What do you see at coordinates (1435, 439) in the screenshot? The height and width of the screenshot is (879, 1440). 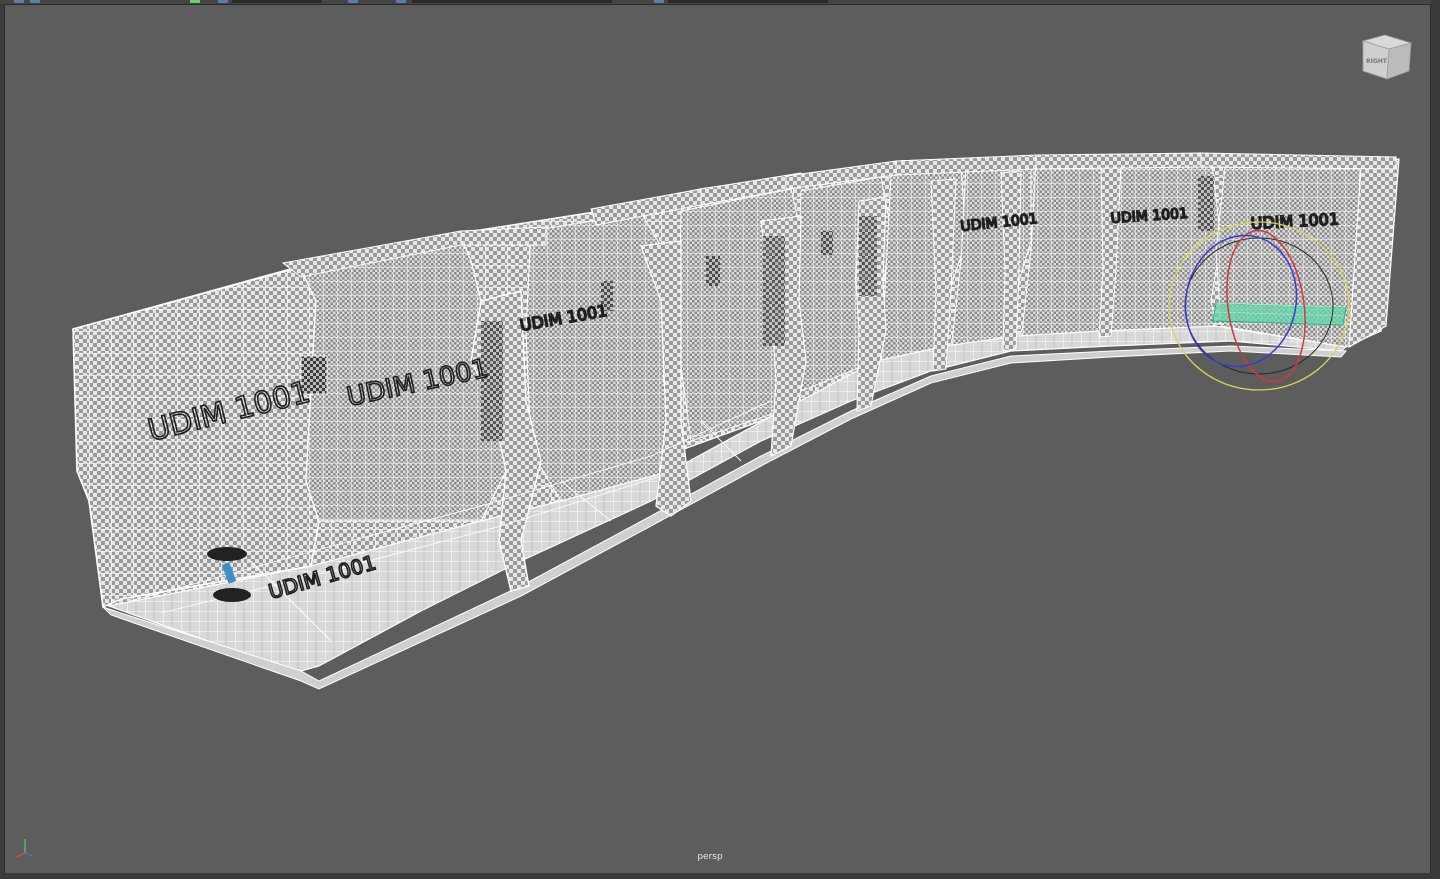 I see `viewport-side-border` at bounding box center [1435, 439].